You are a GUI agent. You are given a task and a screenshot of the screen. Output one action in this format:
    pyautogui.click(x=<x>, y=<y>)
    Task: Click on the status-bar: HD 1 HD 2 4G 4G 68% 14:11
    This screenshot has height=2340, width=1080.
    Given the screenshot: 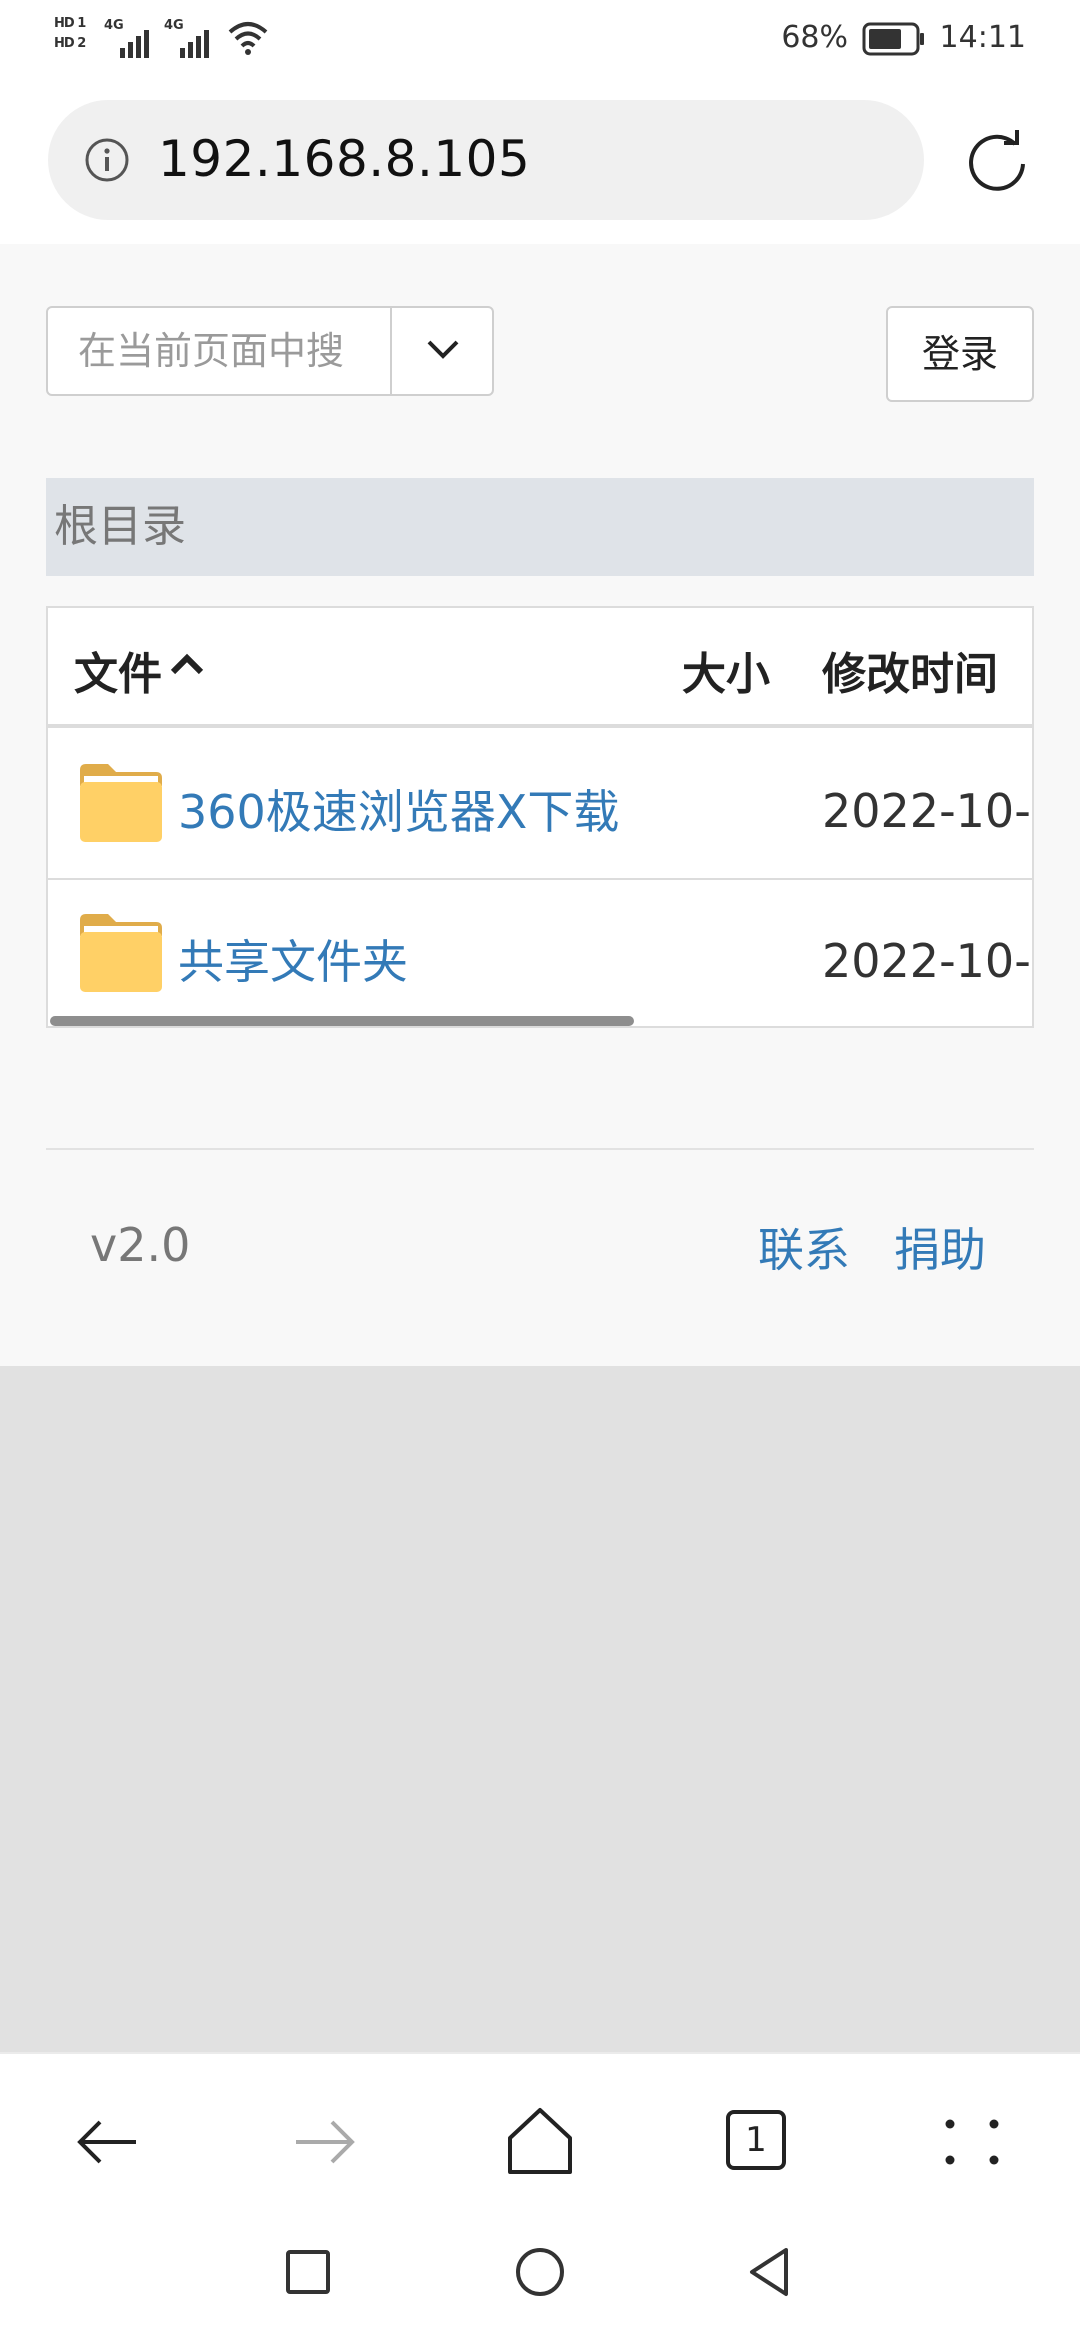 What is the action you would take?
    pyautogui.click(x=540, y=39)
    